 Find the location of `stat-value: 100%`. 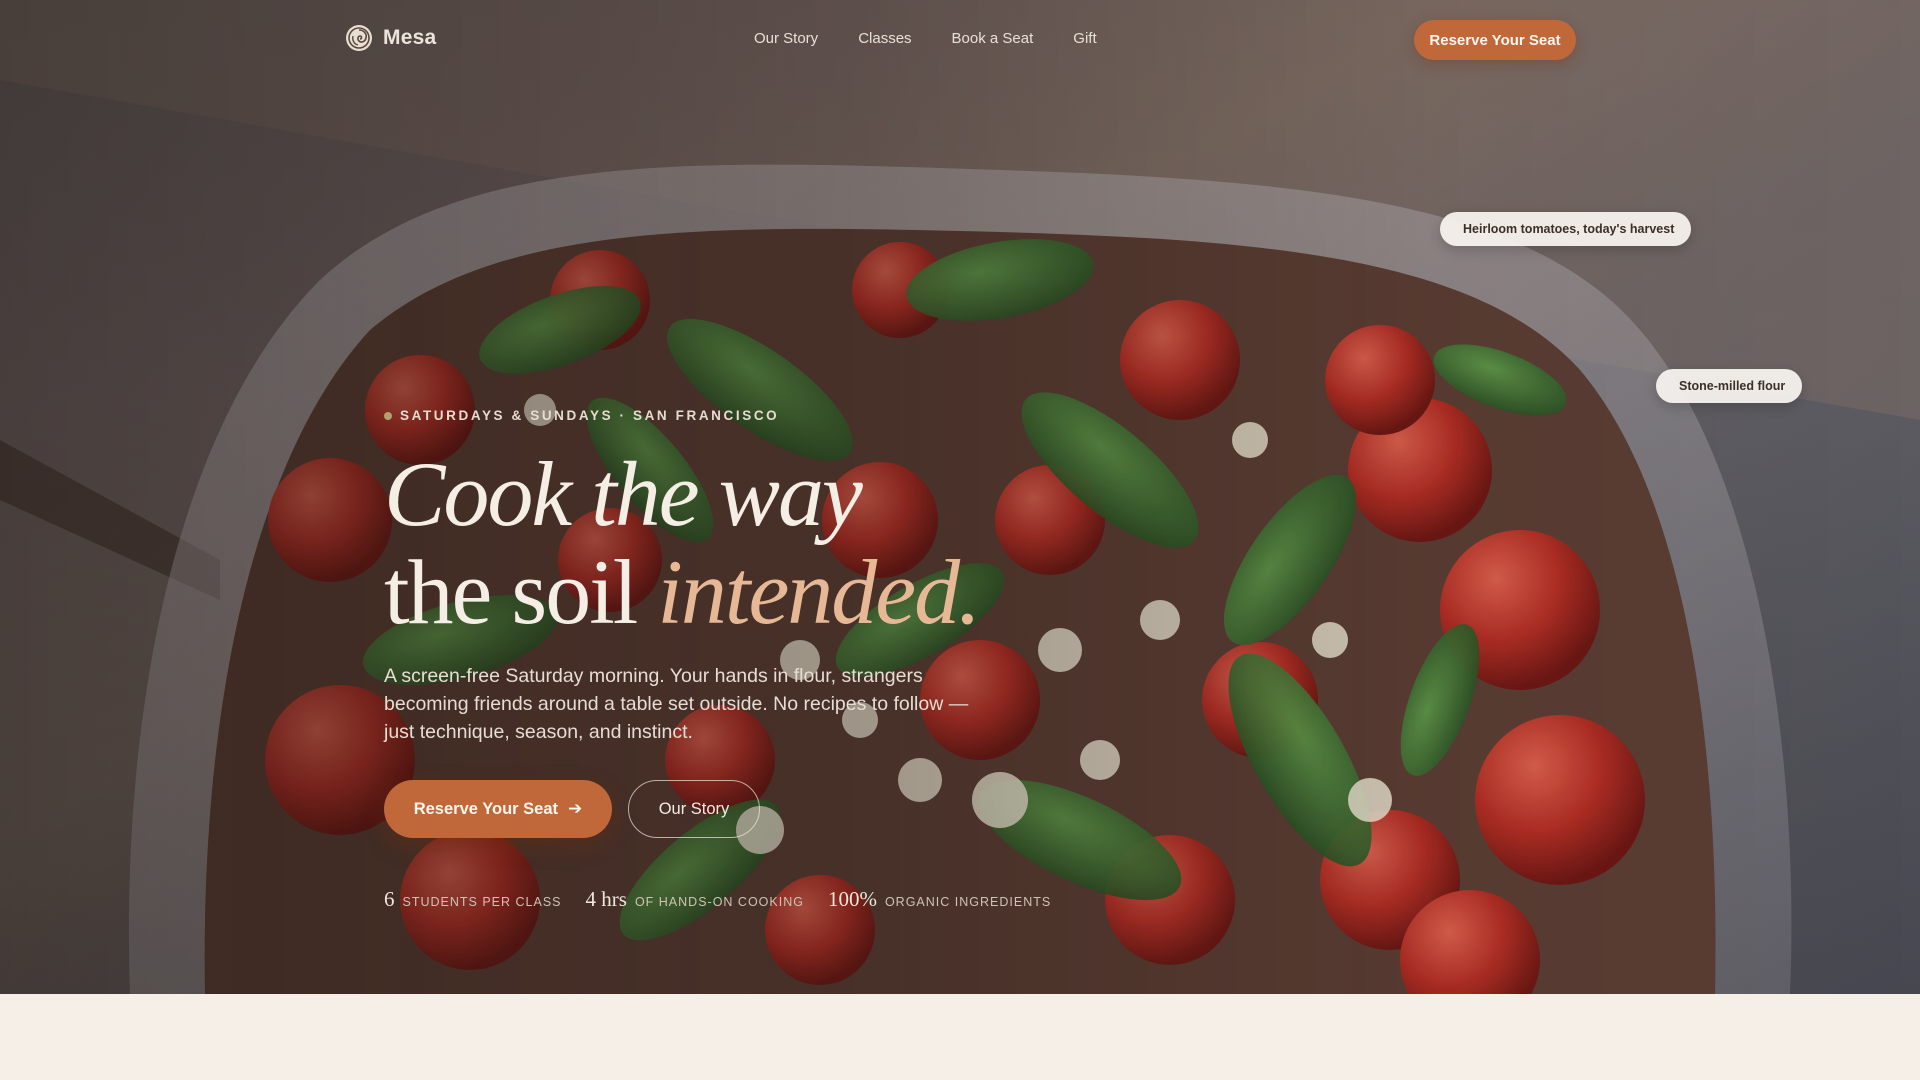

stat-value: 100% is located at coordinates (852, 899).